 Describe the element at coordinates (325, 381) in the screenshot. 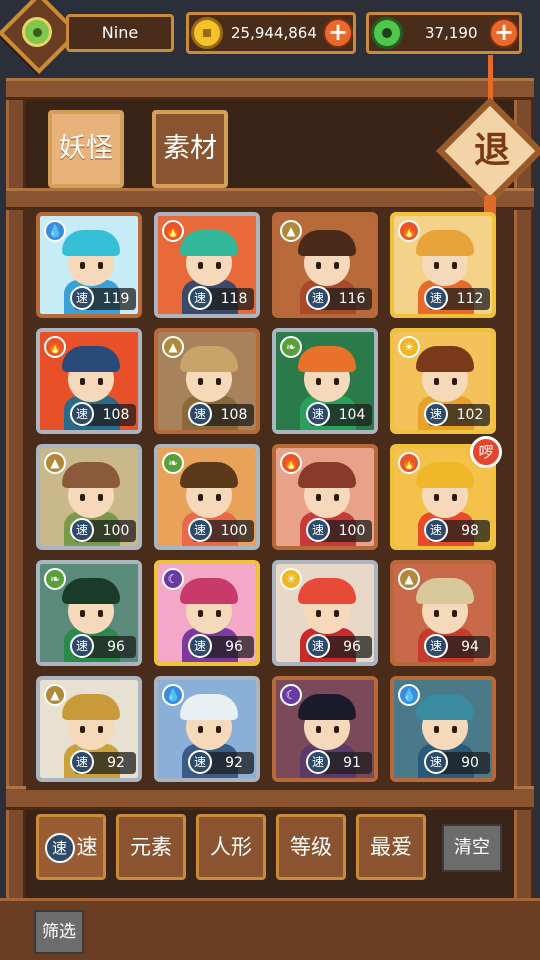

I see `monster-card: ❧ 速 104` at that location.